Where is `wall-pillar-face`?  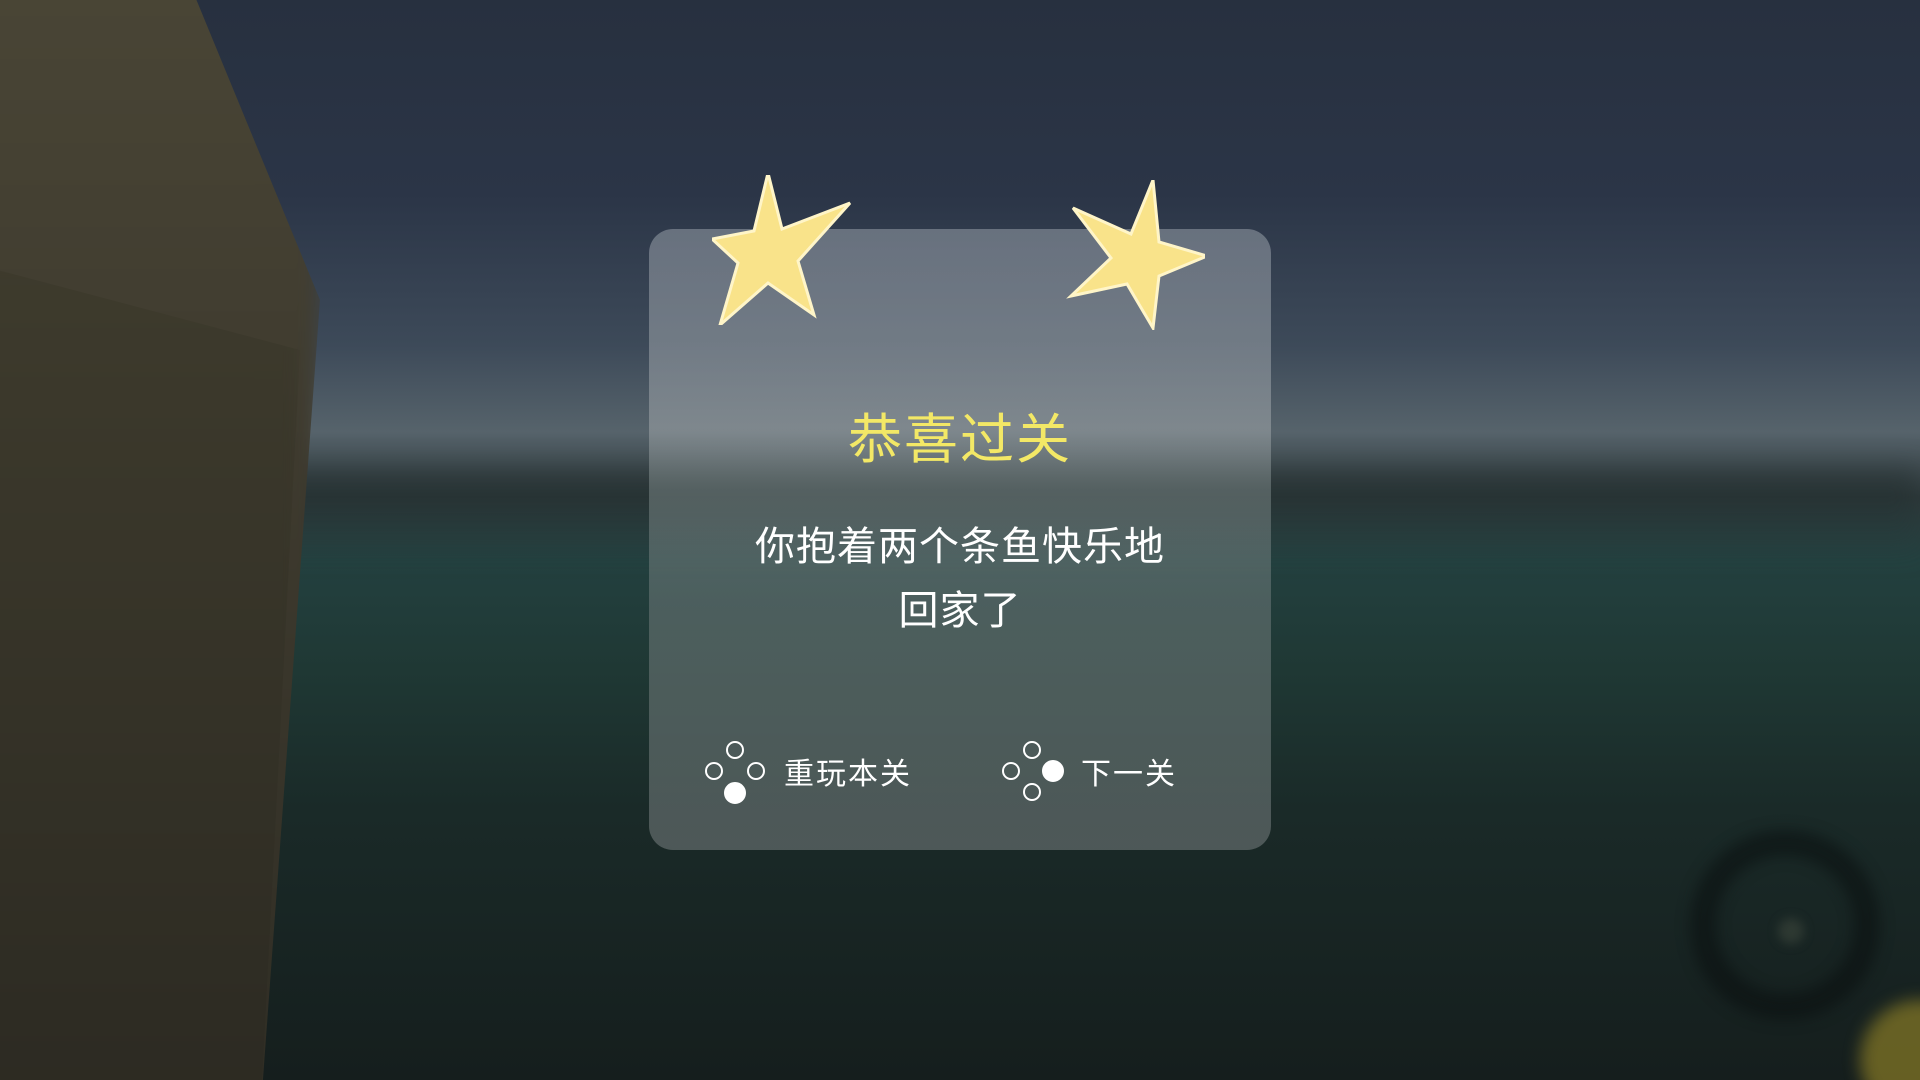 wall-pillar-face is located at coordinates (150, 670).